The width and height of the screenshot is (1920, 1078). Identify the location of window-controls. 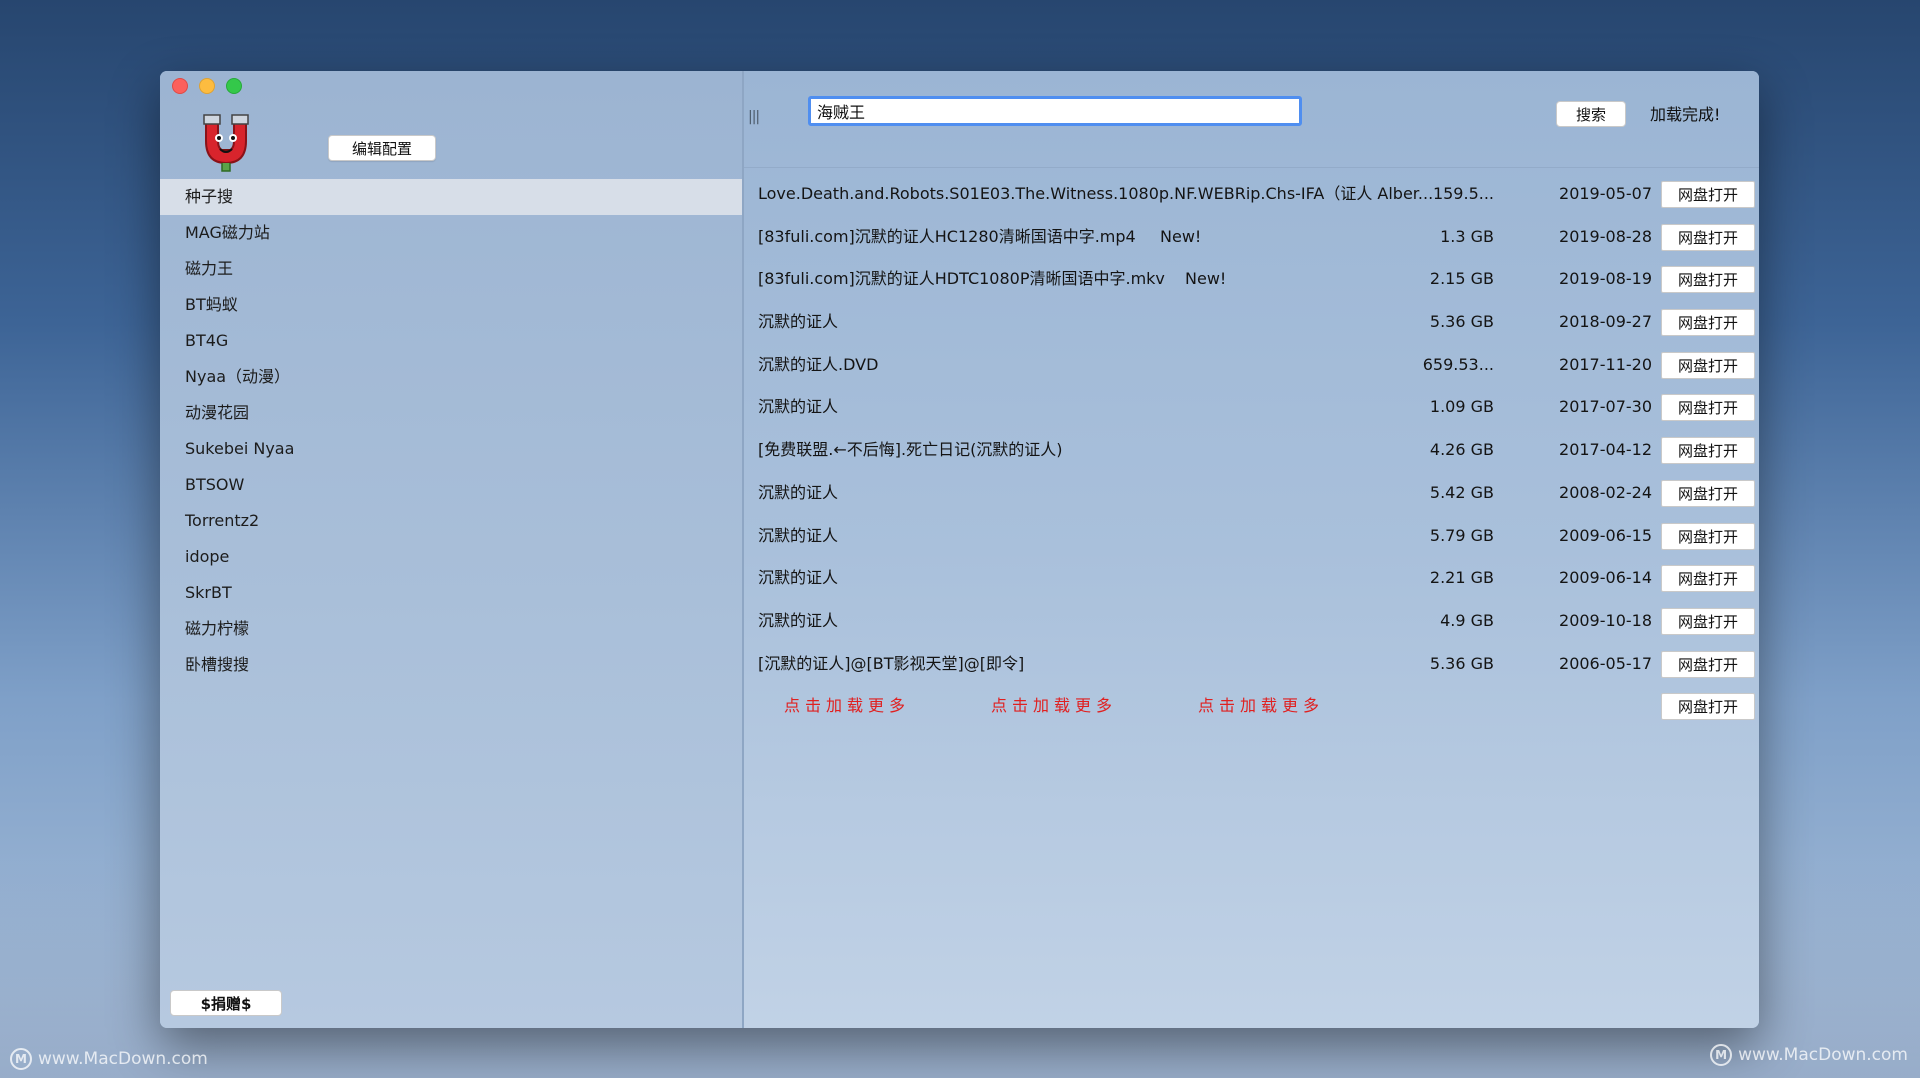
(207, 86).